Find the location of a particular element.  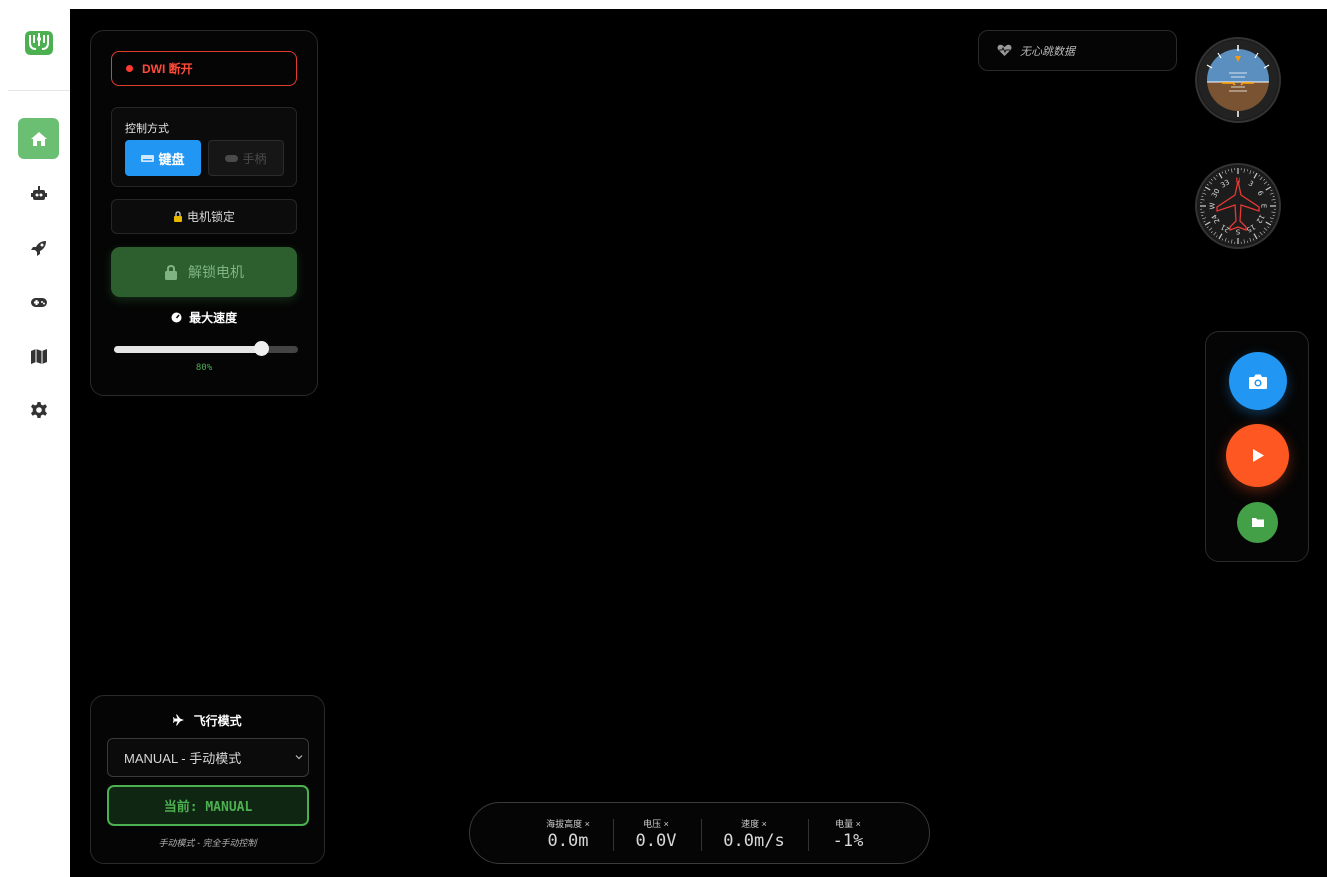

motor-lock-status: 电机锁定 is located at coordinates (204, 216).